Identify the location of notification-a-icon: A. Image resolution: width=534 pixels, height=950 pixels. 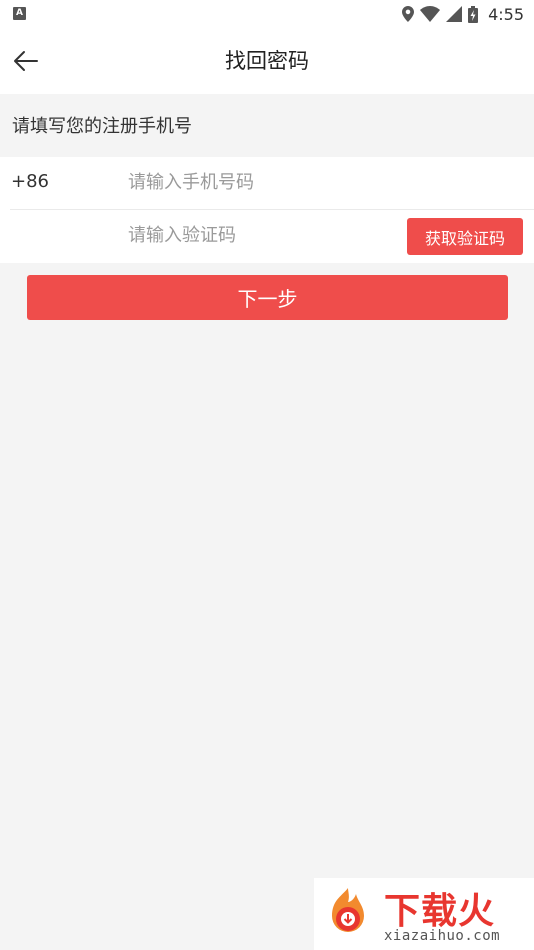
(19, 13).